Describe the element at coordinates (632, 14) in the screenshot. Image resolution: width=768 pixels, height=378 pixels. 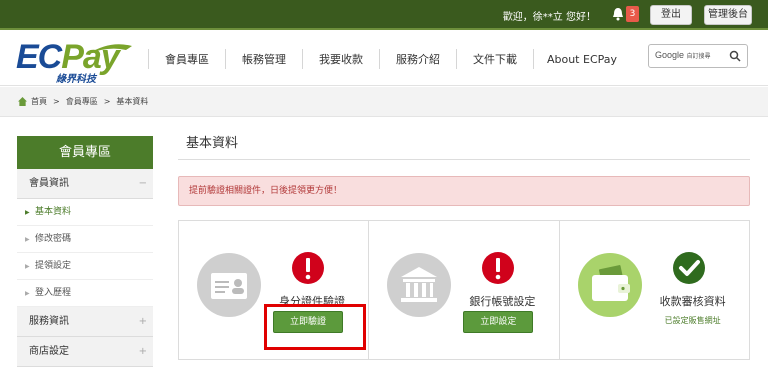
I see `notification-badge: 3` at that location.